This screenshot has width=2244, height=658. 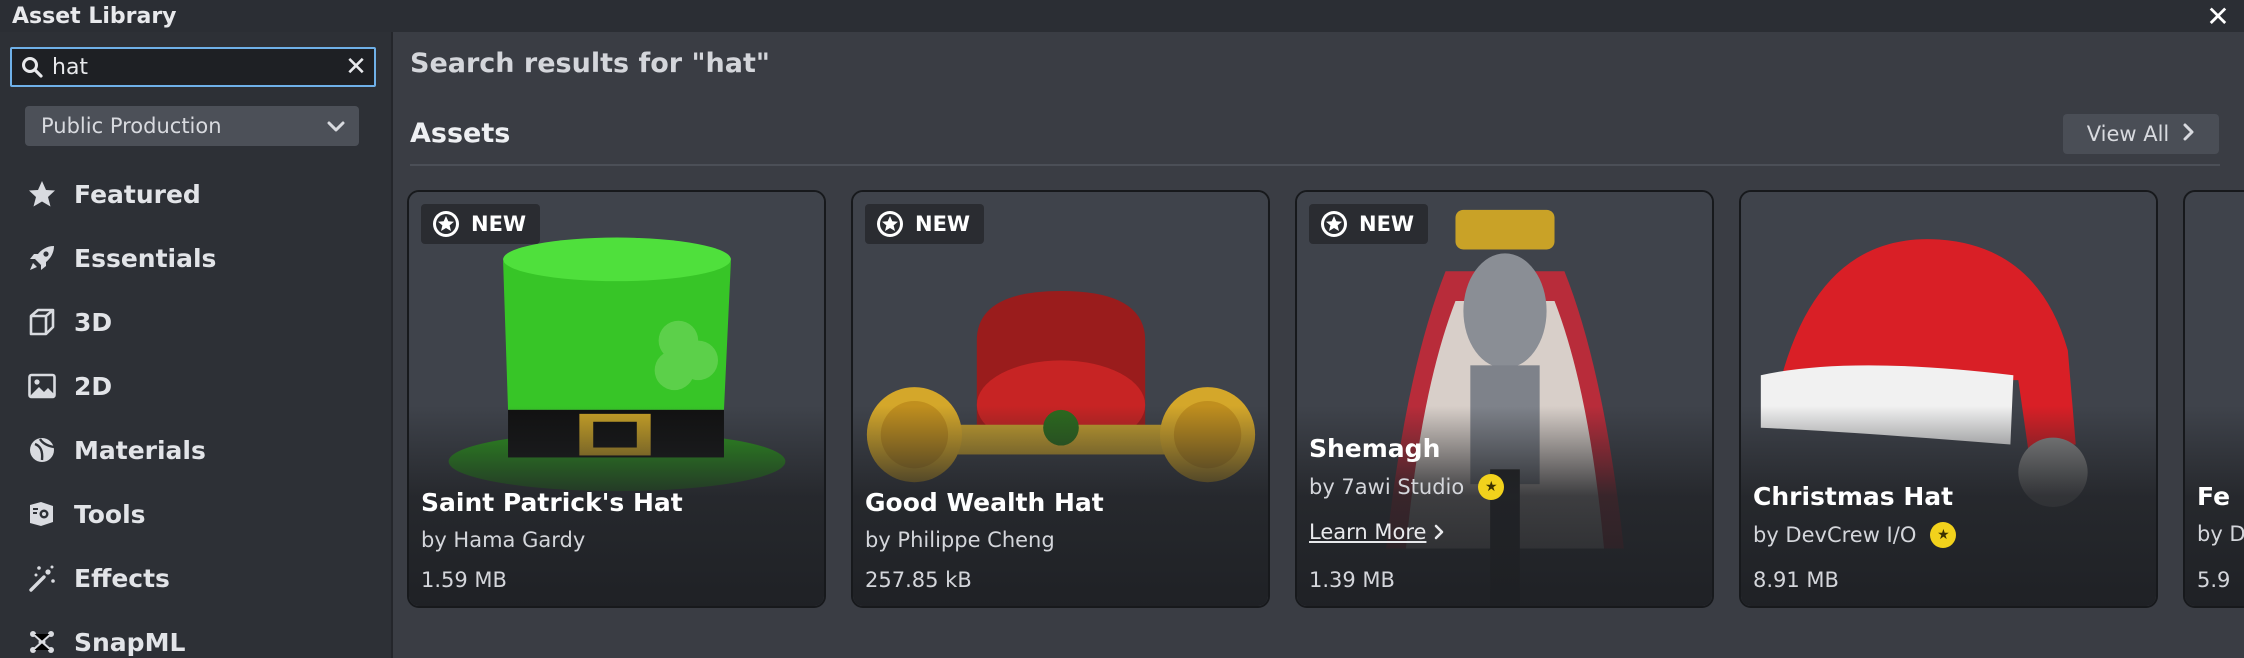 I want to click on asset-author: by DevCrew I/O ★, so click(x=1855, y=535).